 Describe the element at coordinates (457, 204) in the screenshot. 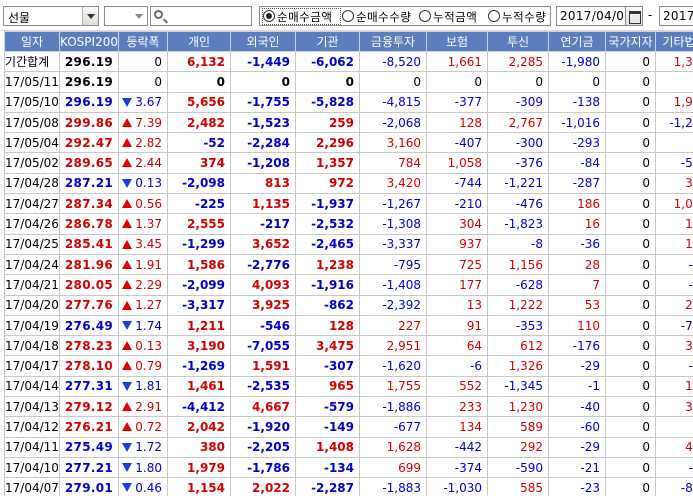

I see `insurance-cell: -210` at that location.